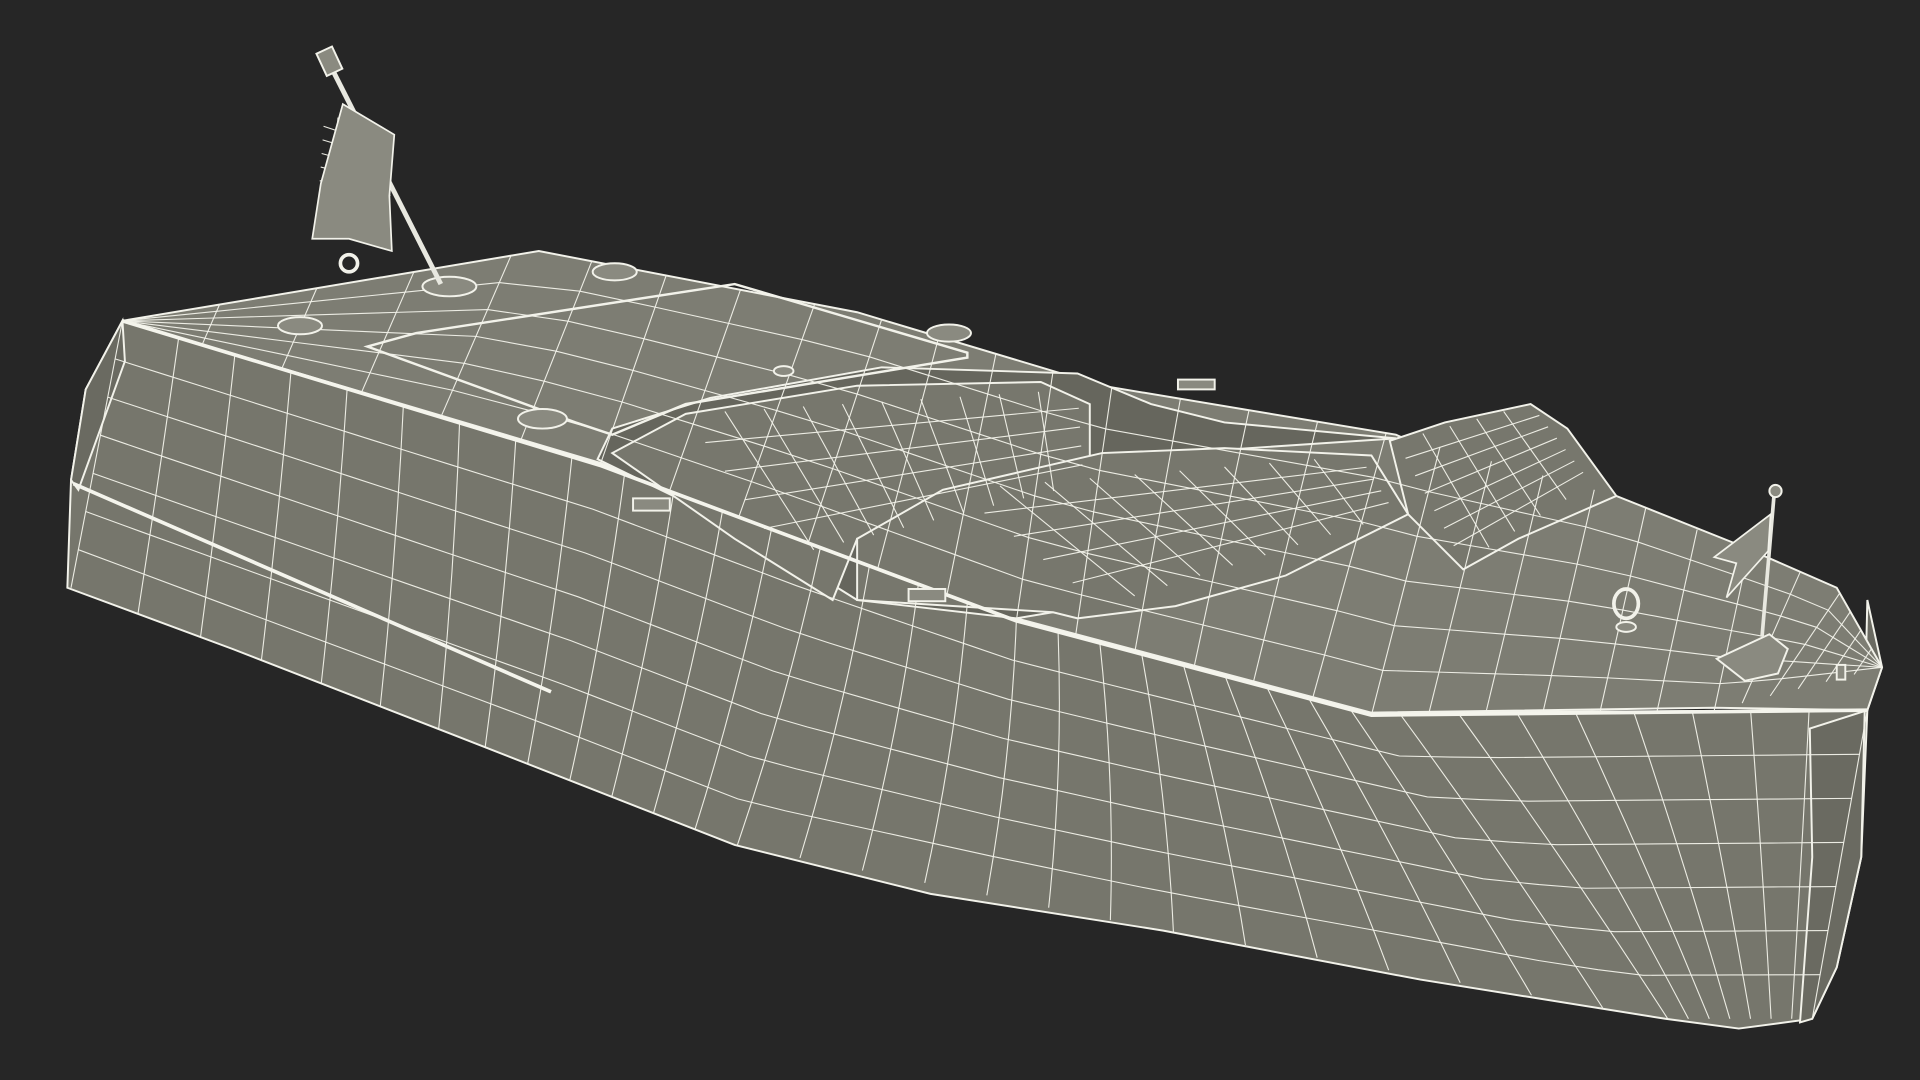 This screenshot has height=1080, width=1920. Describe the element at coordinates (1841, 672) in the screenshot. I see `bow-light` at that location.